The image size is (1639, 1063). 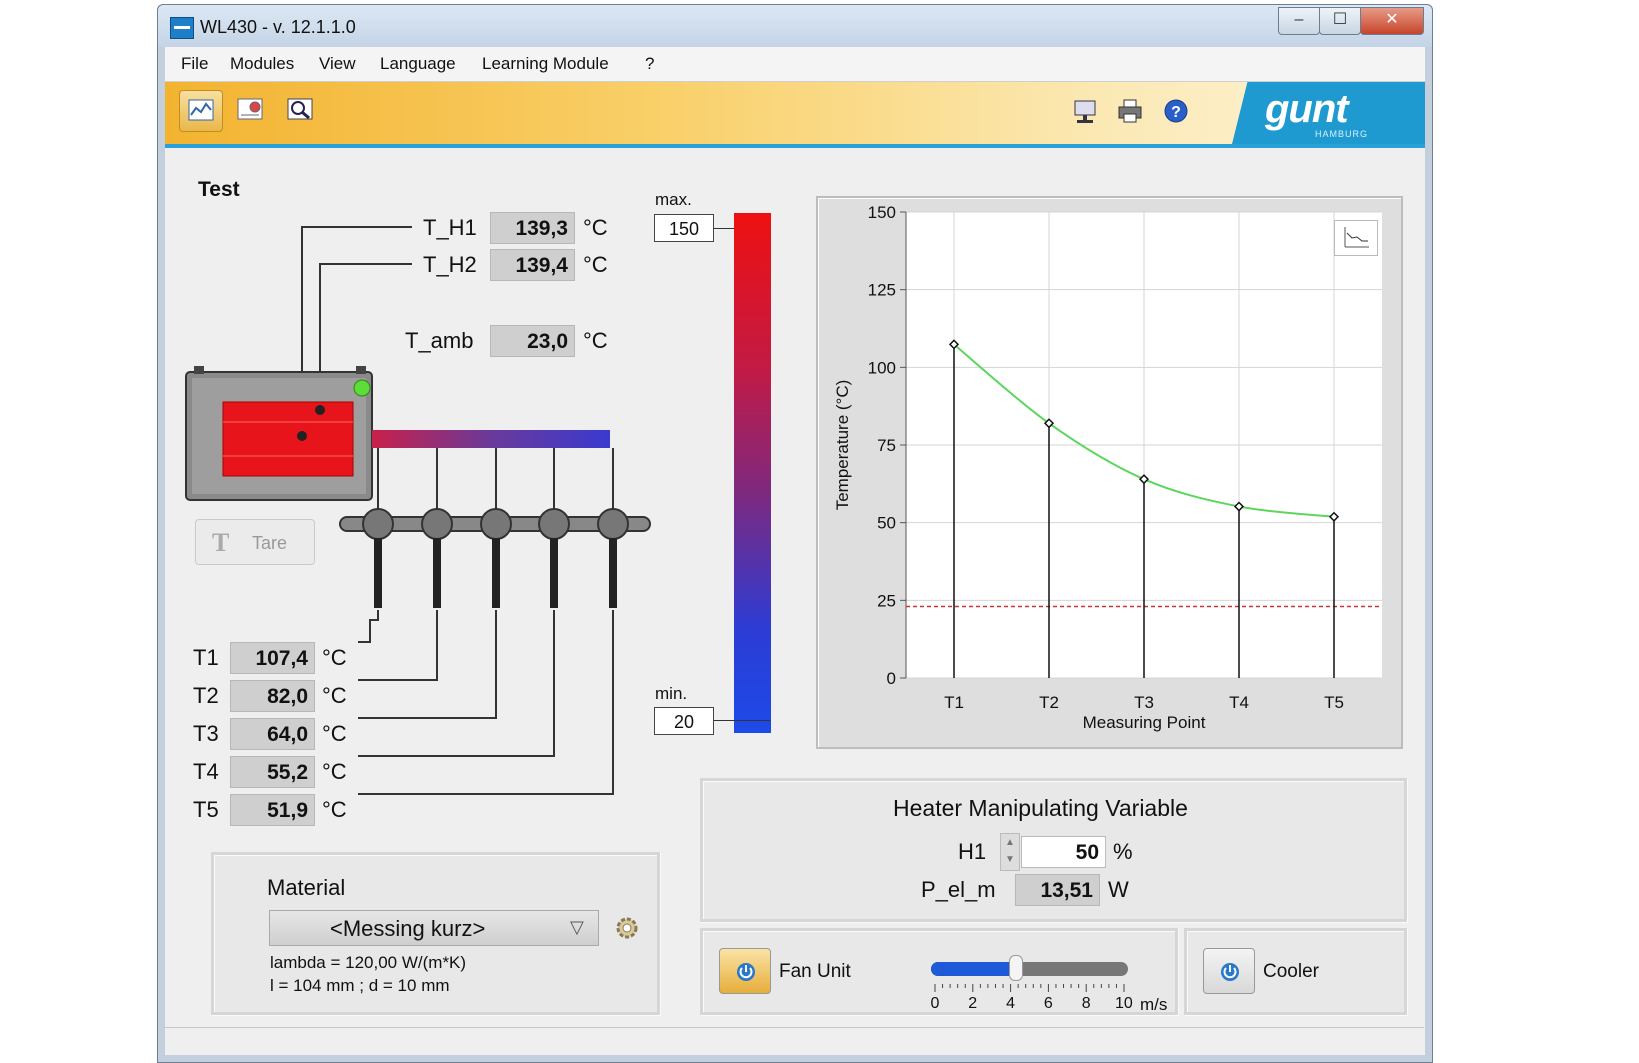 What do you see at coordinates (334, 771) in the screenshot?
I see `t4-unit: °C` at bounding box center [334, 771].